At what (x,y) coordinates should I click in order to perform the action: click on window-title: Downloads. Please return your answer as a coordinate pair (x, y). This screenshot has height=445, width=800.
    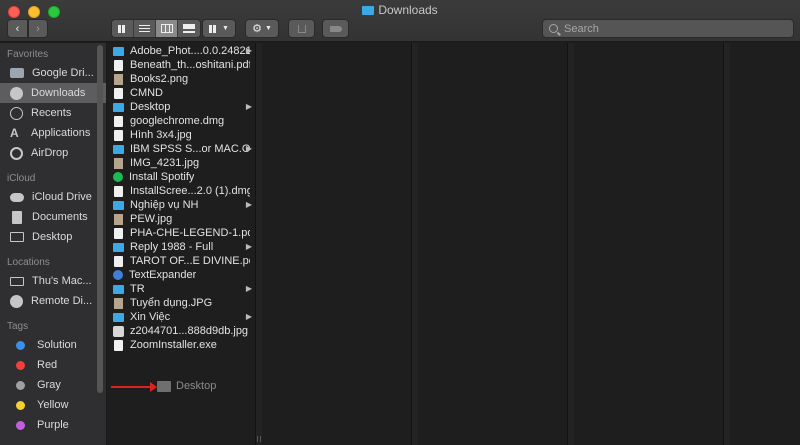
    Looking at the image, I should click on (400, 10).